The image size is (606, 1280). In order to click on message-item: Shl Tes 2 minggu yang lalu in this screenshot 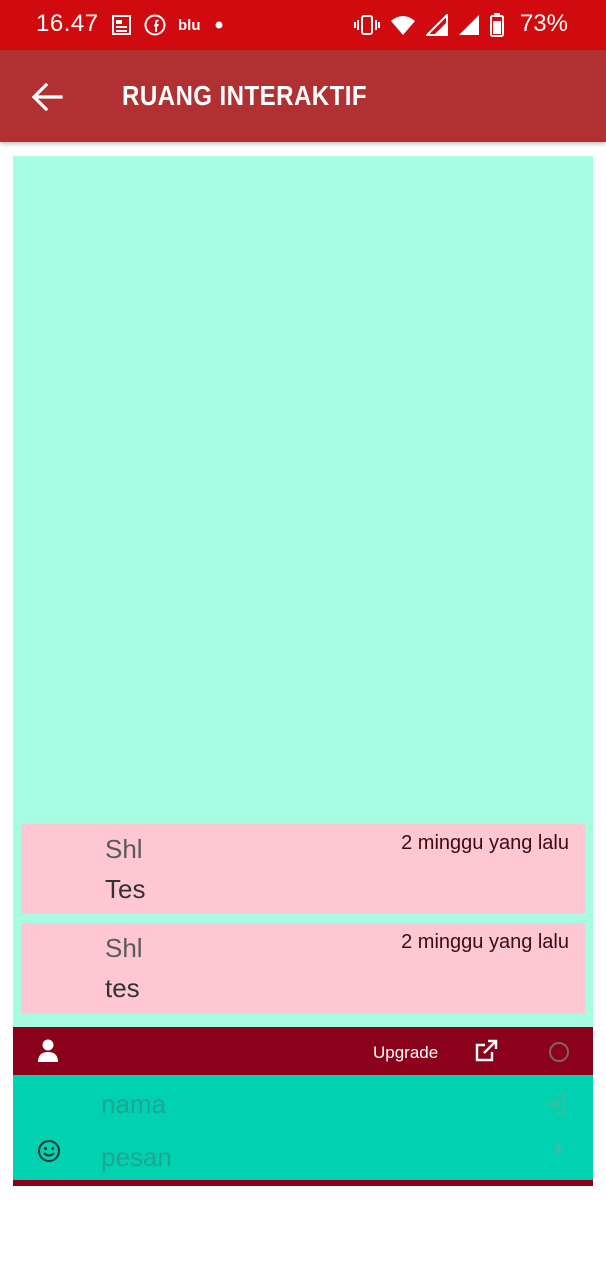, I will do `click(303, 869)`.